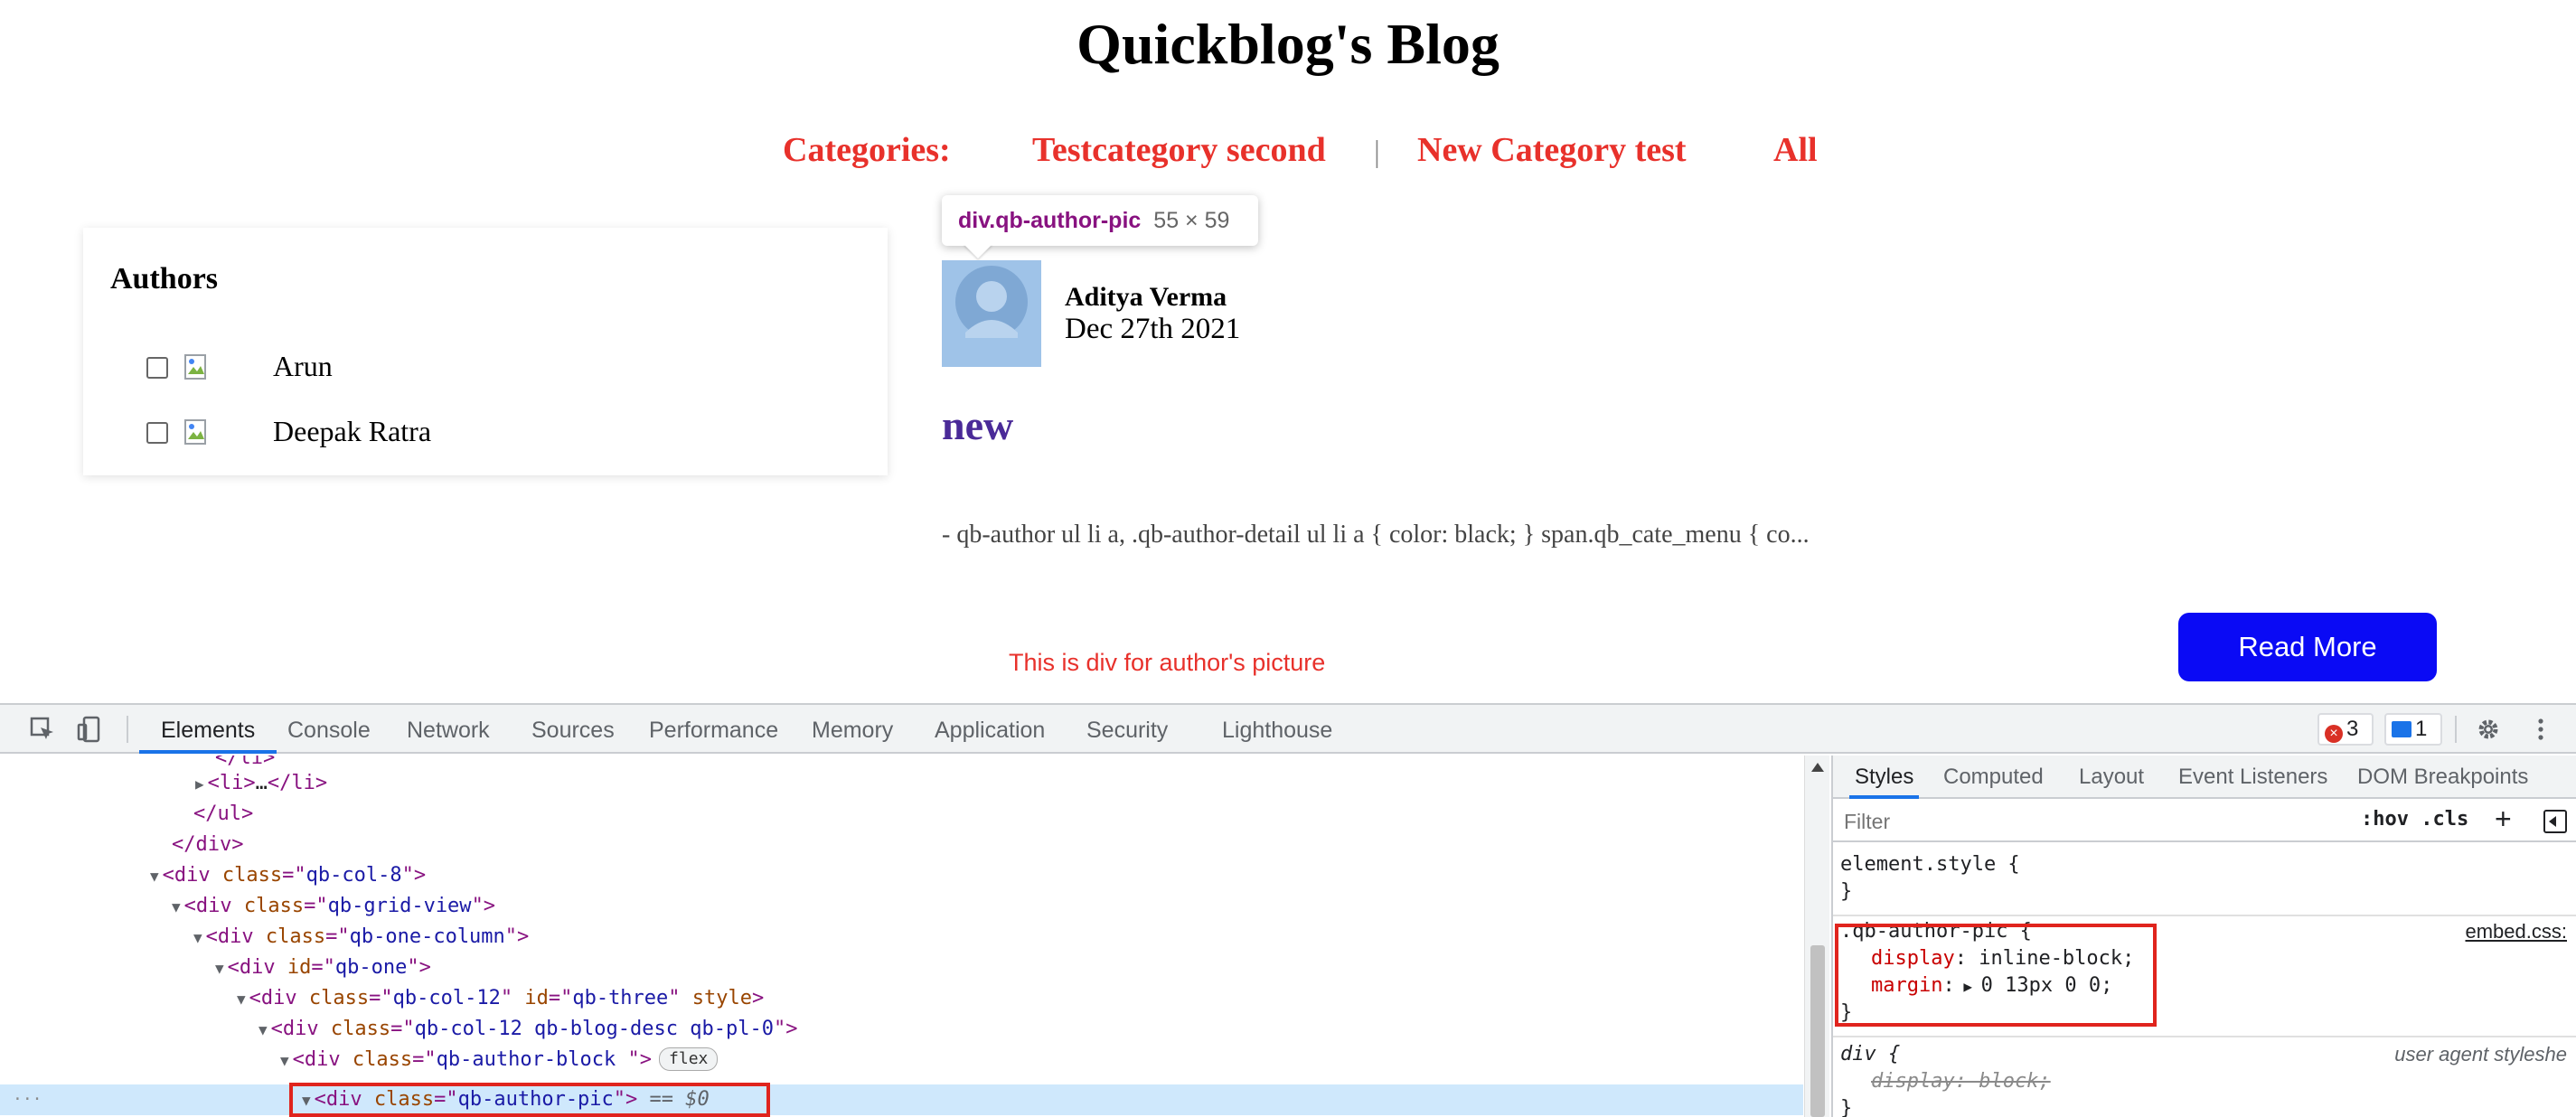 The image size is (2576, 1117). What do you see at coordinates (1167, 662) in the screenshot?
I see `annotation-note: This is div for author's picture` at bounding box center [1167, 662].